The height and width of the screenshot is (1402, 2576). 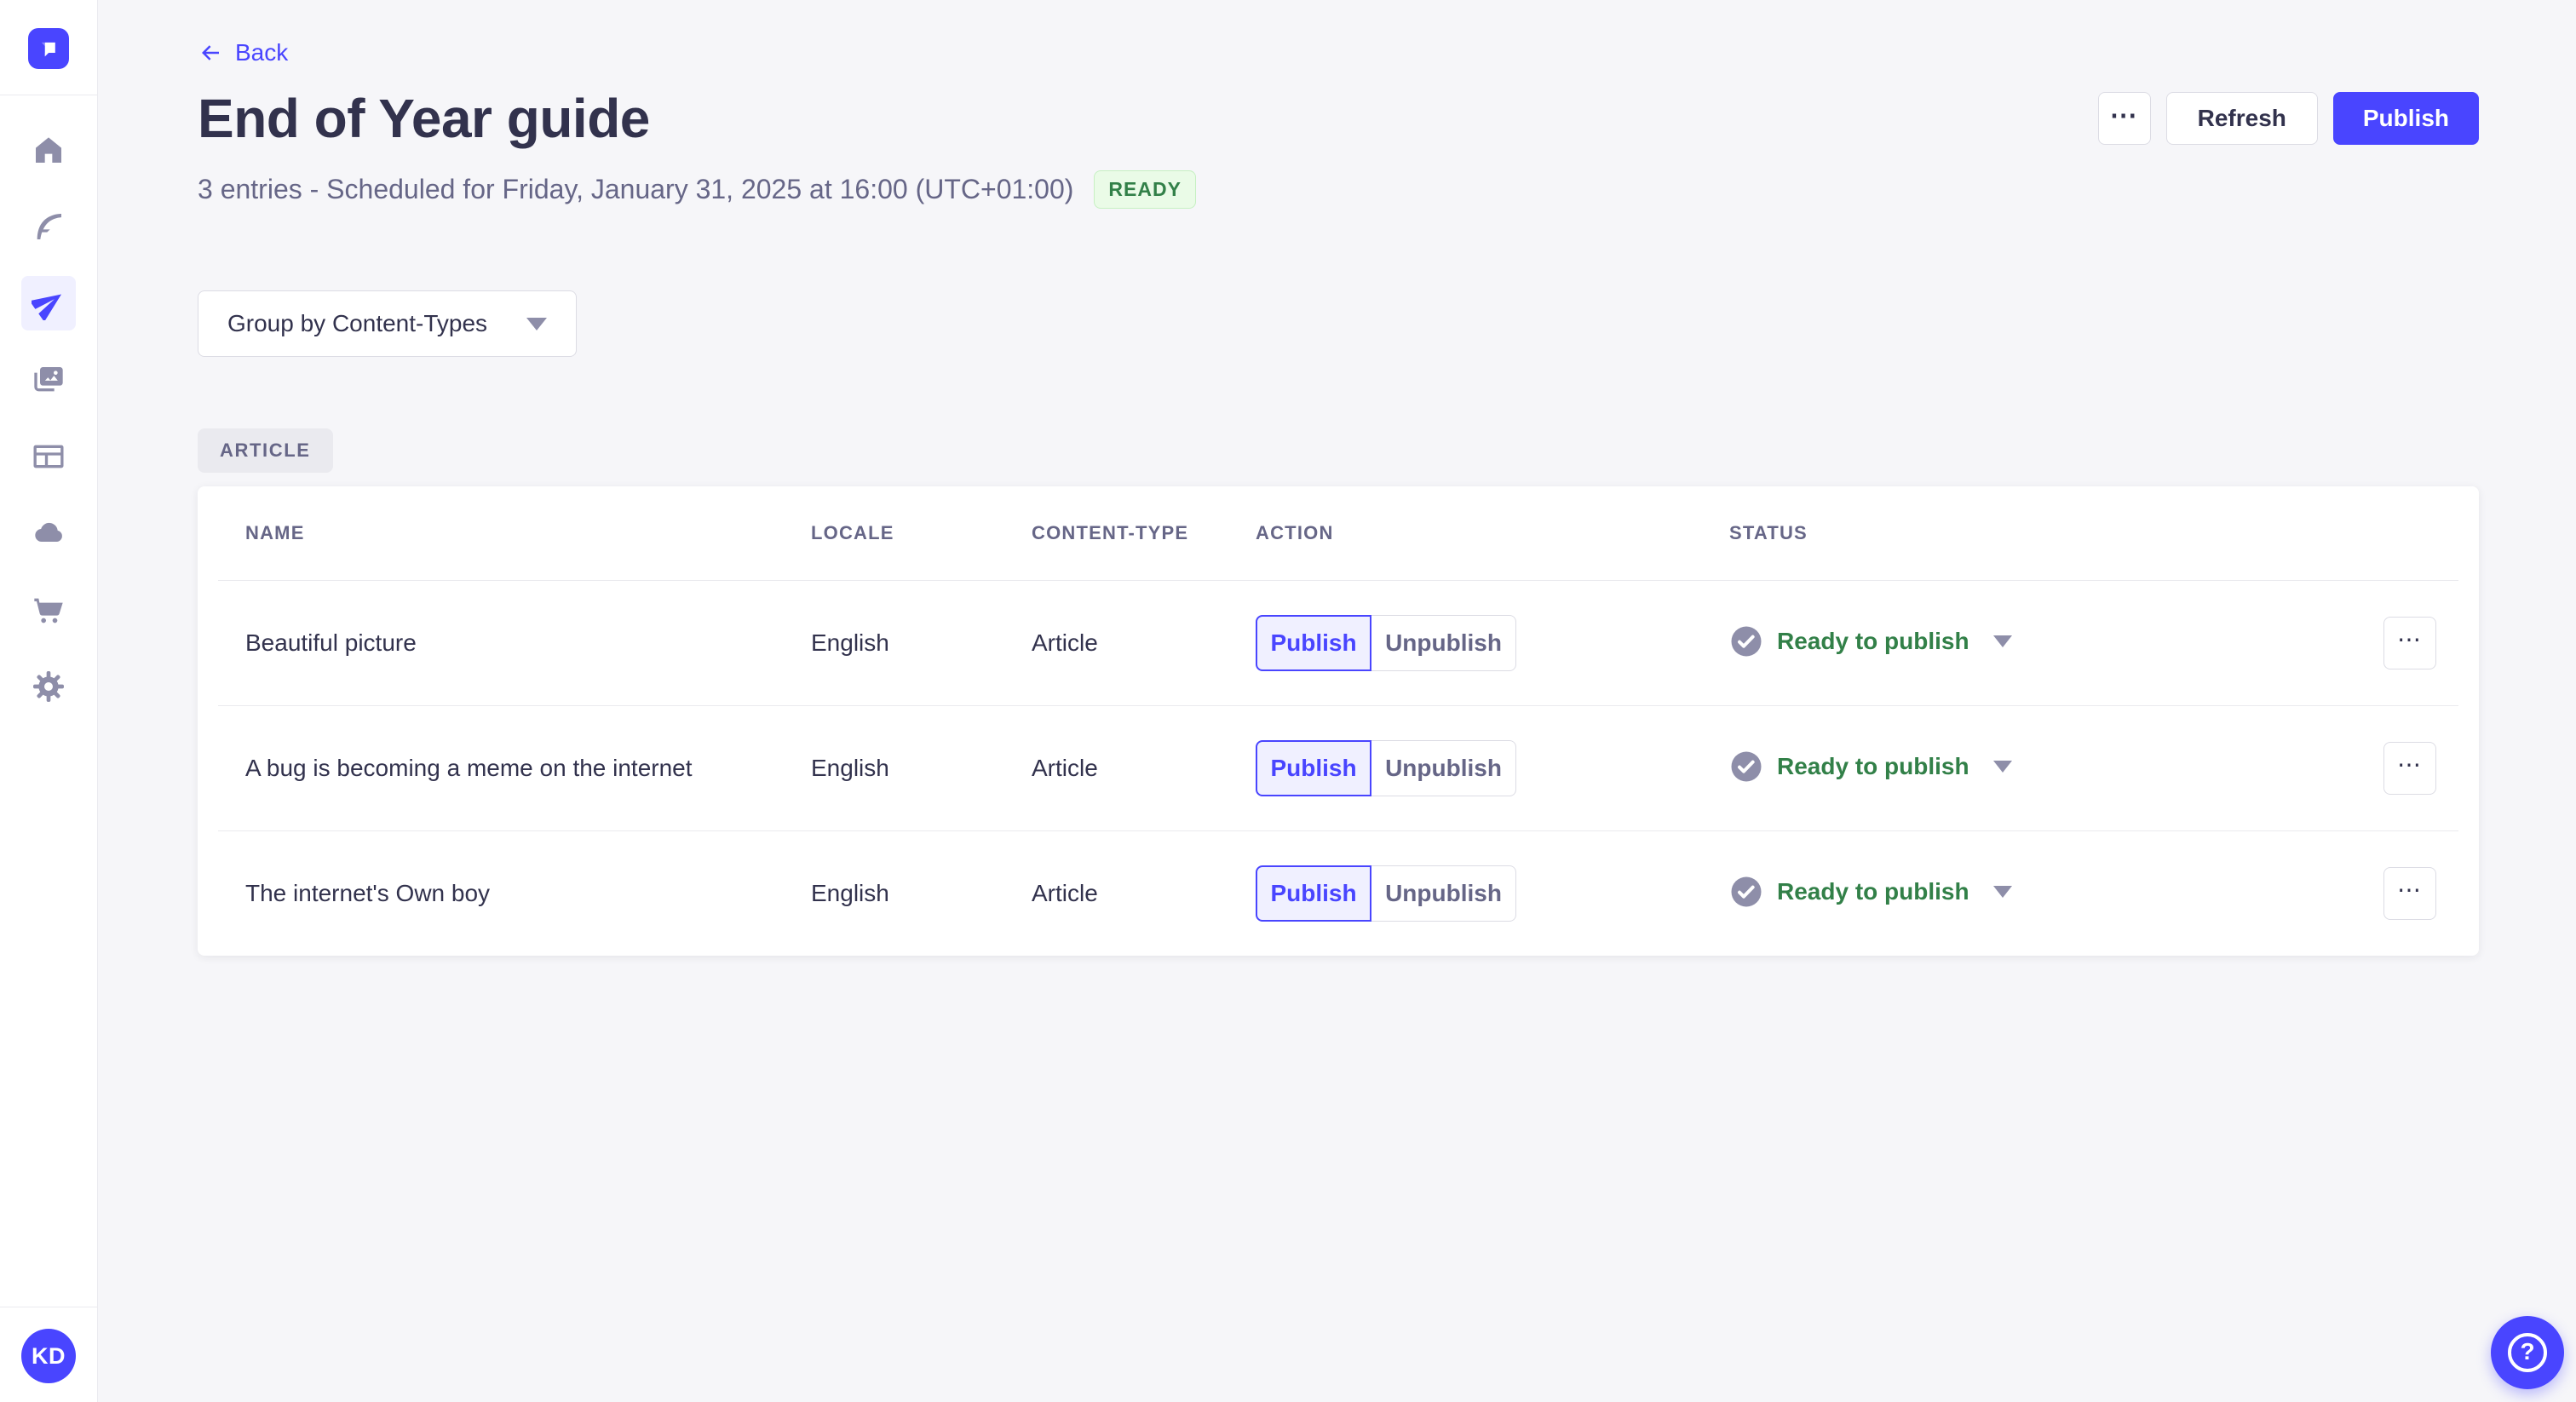 I want to click on back-link: Back, so click(x=243, y=52).